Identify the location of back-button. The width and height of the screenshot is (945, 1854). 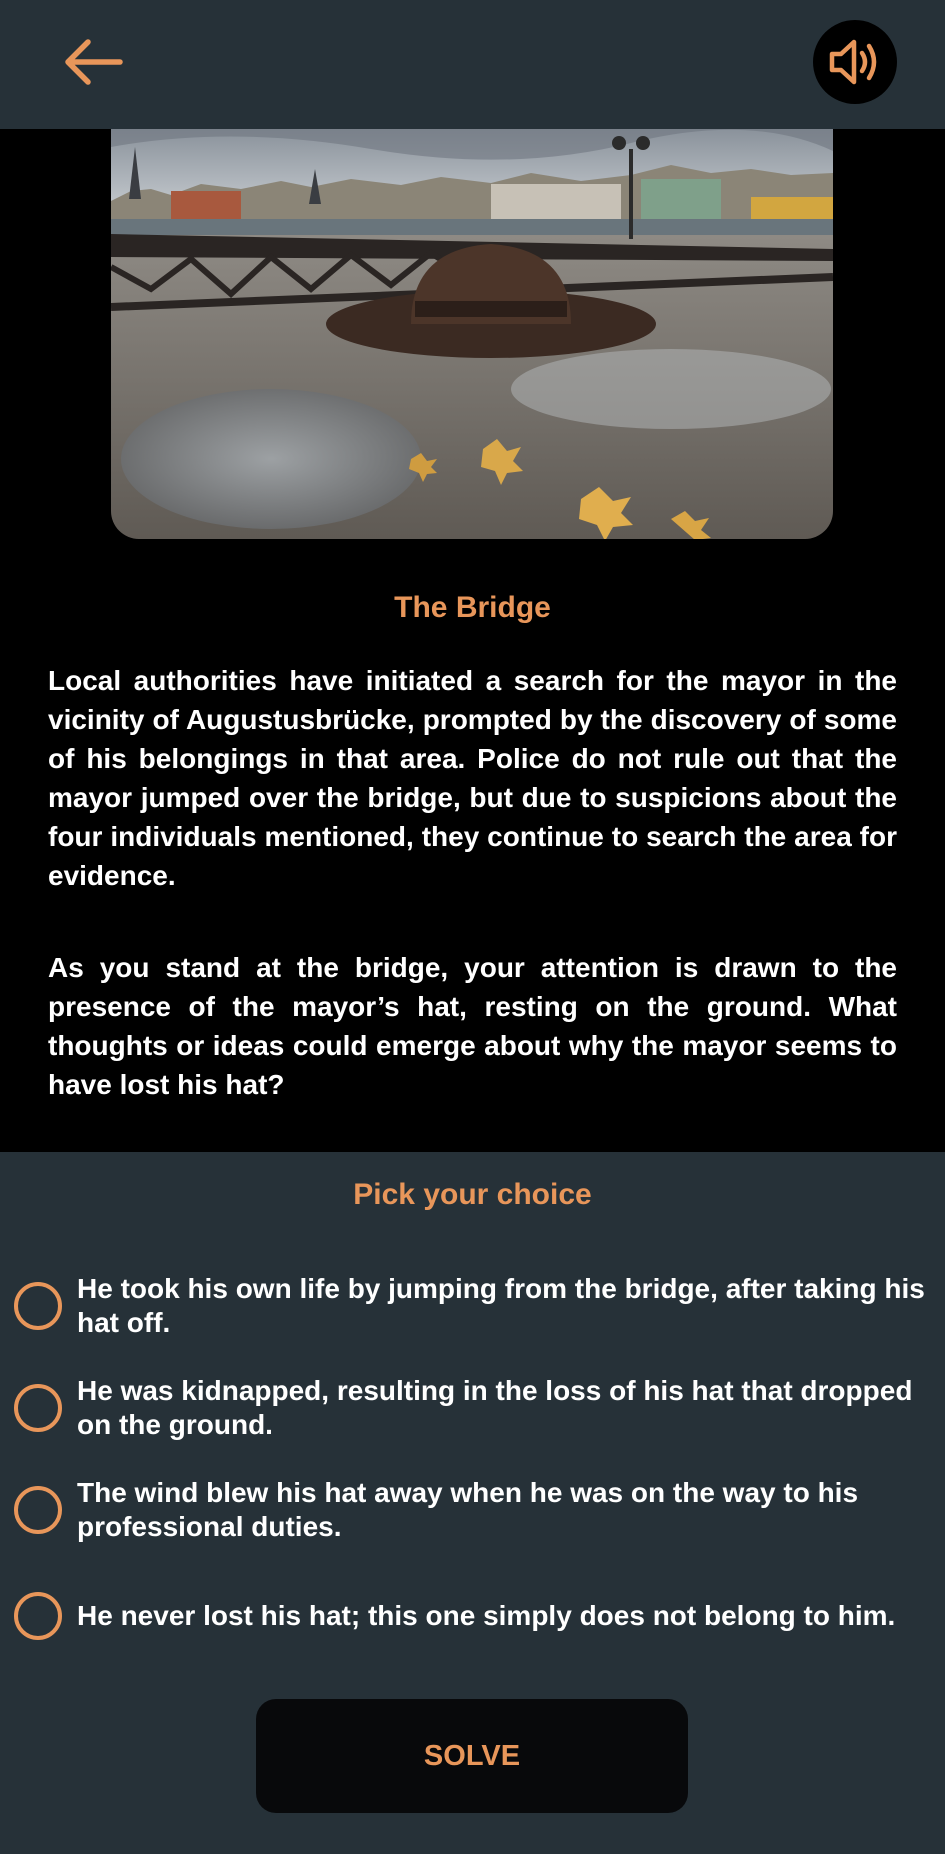
(93, 62).